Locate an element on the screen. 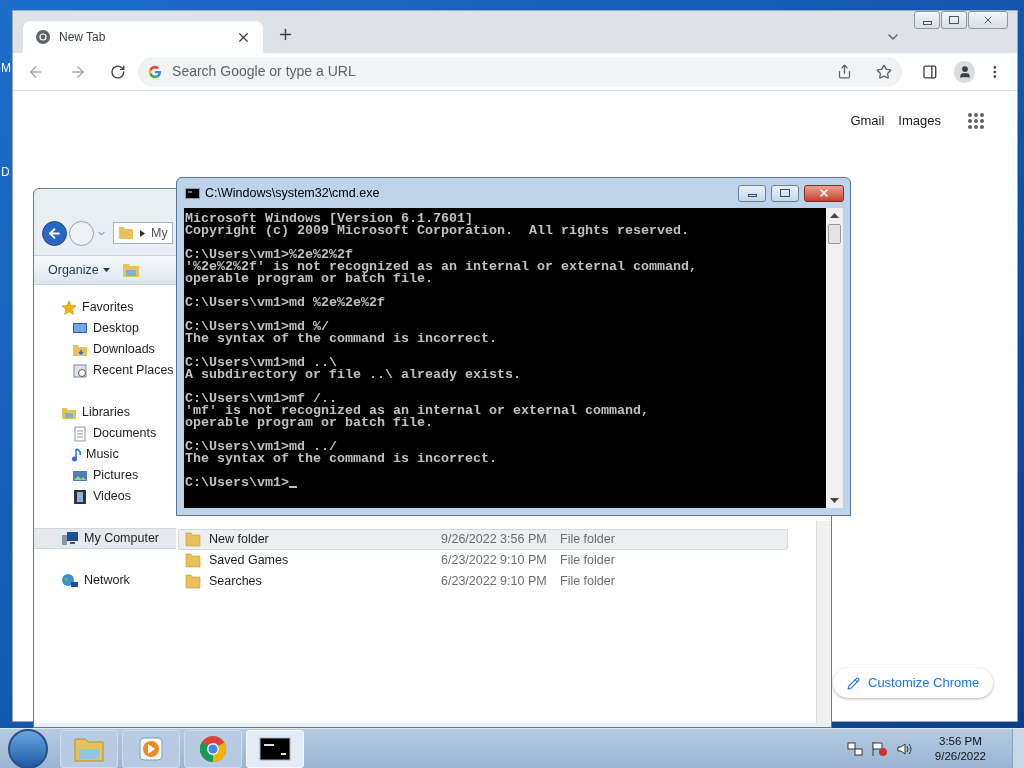 The image size is (1024, 768). address-bar: Search Google or type a URL is located at coordinates (520, 71).